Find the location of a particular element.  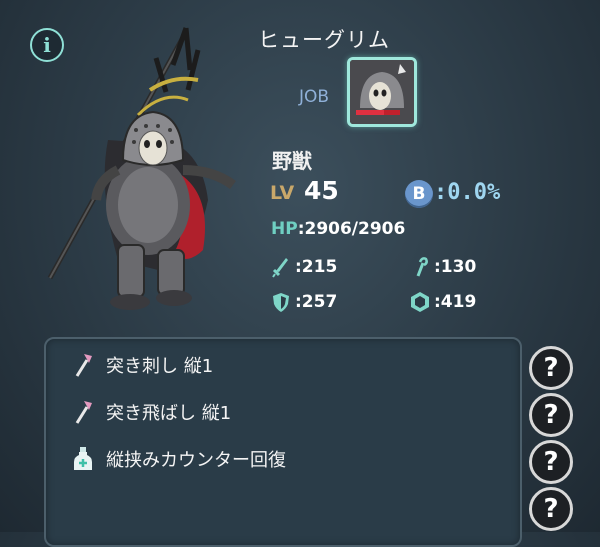

hp-stat: HP:2906/2906 is located at coordinates (338, 229).